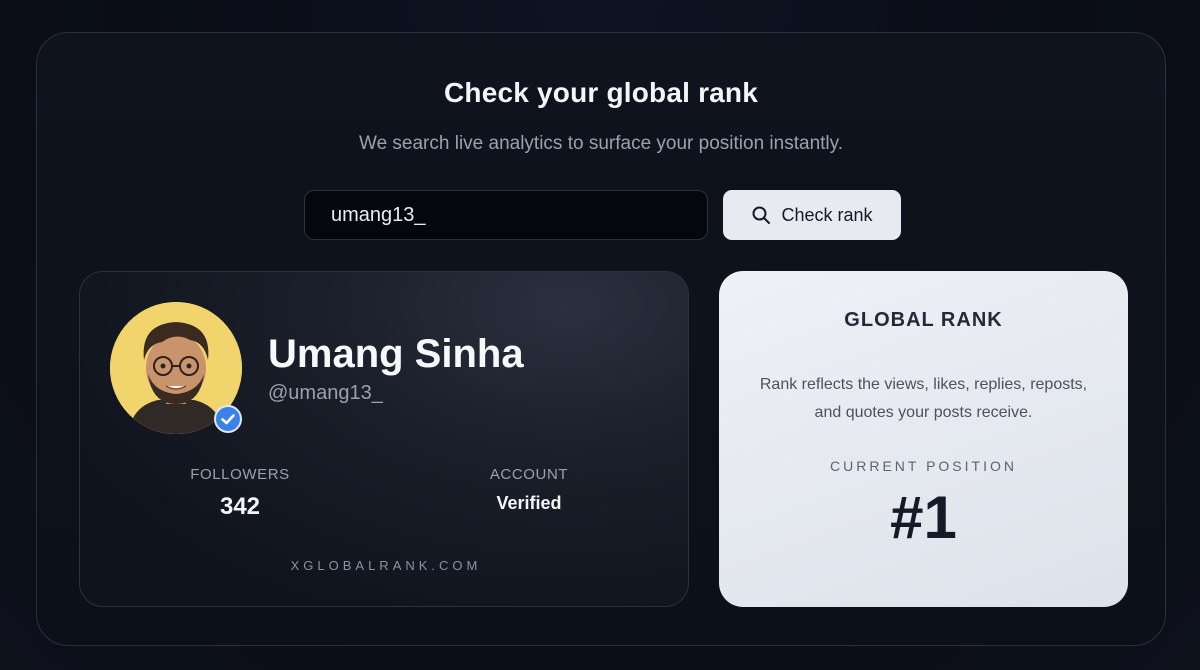 The width and height of the screenshot is (1200, 670). I want to click on account-value: Verified, so click(529, 503).